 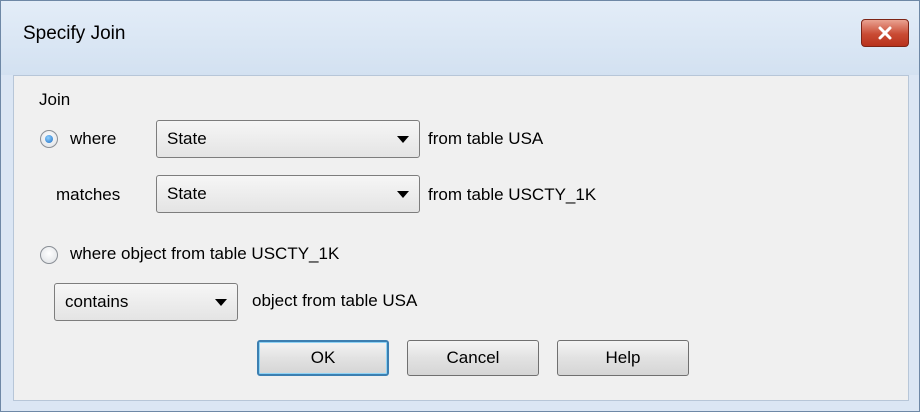 What do you see at coordinates (74, 33) in the screenshot?
I see `dialog-title: Specify Join` at bounding box center [74, 33].